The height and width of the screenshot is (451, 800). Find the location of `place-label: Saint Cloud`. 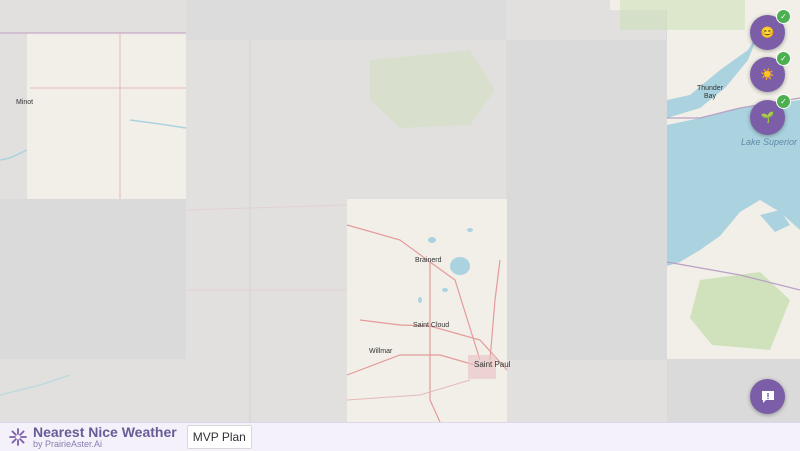

place-label: Saint Cloud is located at coordinates (431, 325).